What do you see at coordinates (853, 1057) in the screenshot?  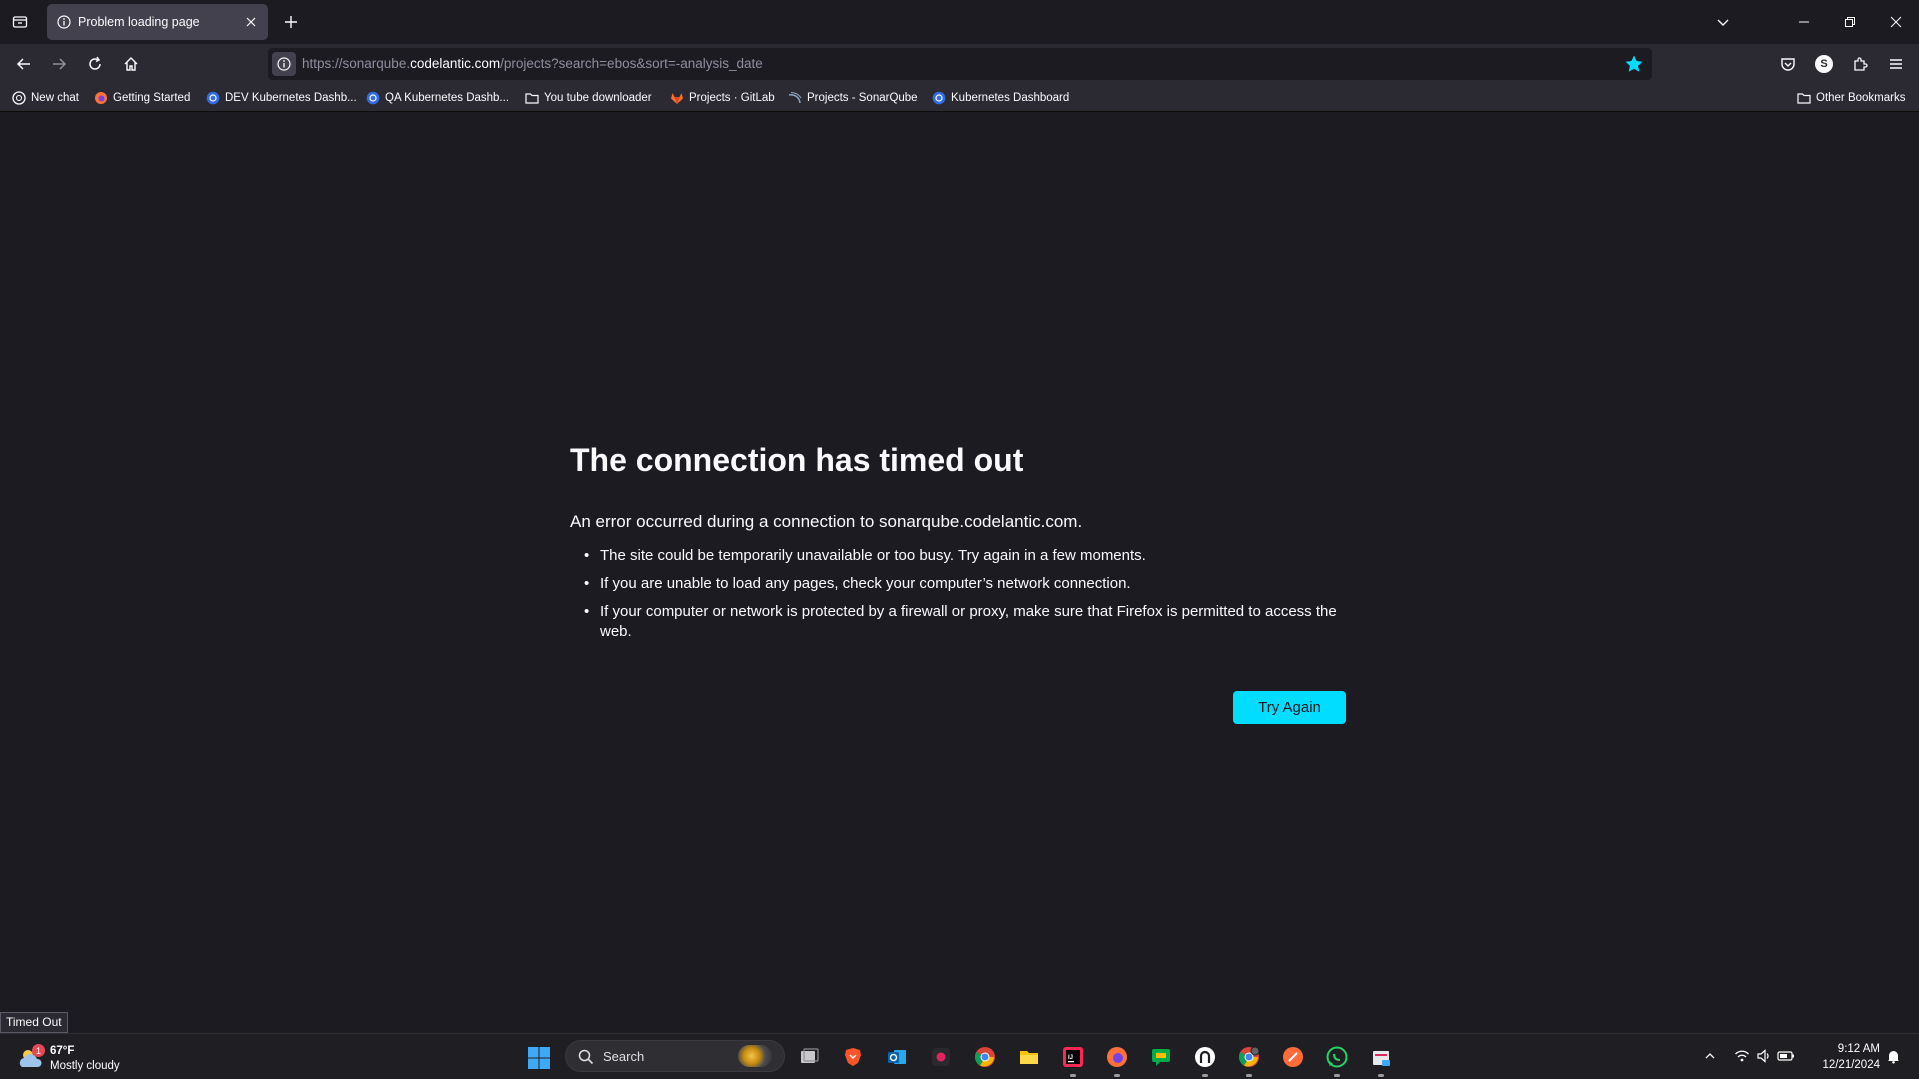 I see `taskbar-app-brave` at bounding box center [853, 1057].